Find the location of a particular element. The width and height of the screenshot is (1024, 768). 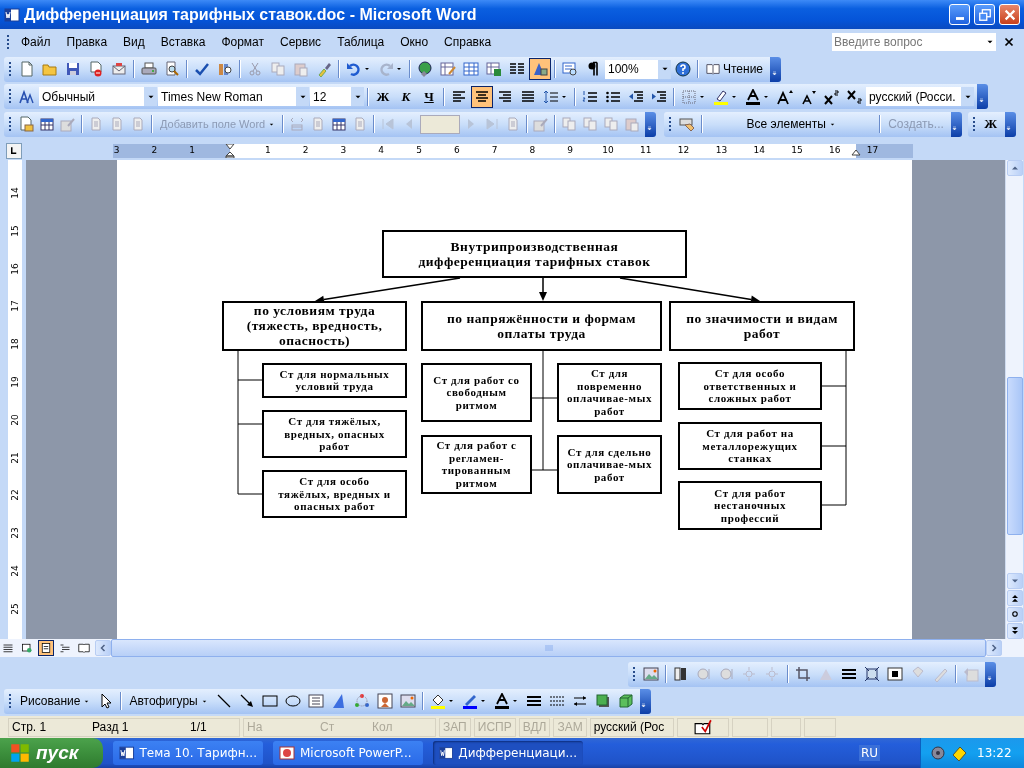

ruler-number: 4 is located at coordinates (381, 150).